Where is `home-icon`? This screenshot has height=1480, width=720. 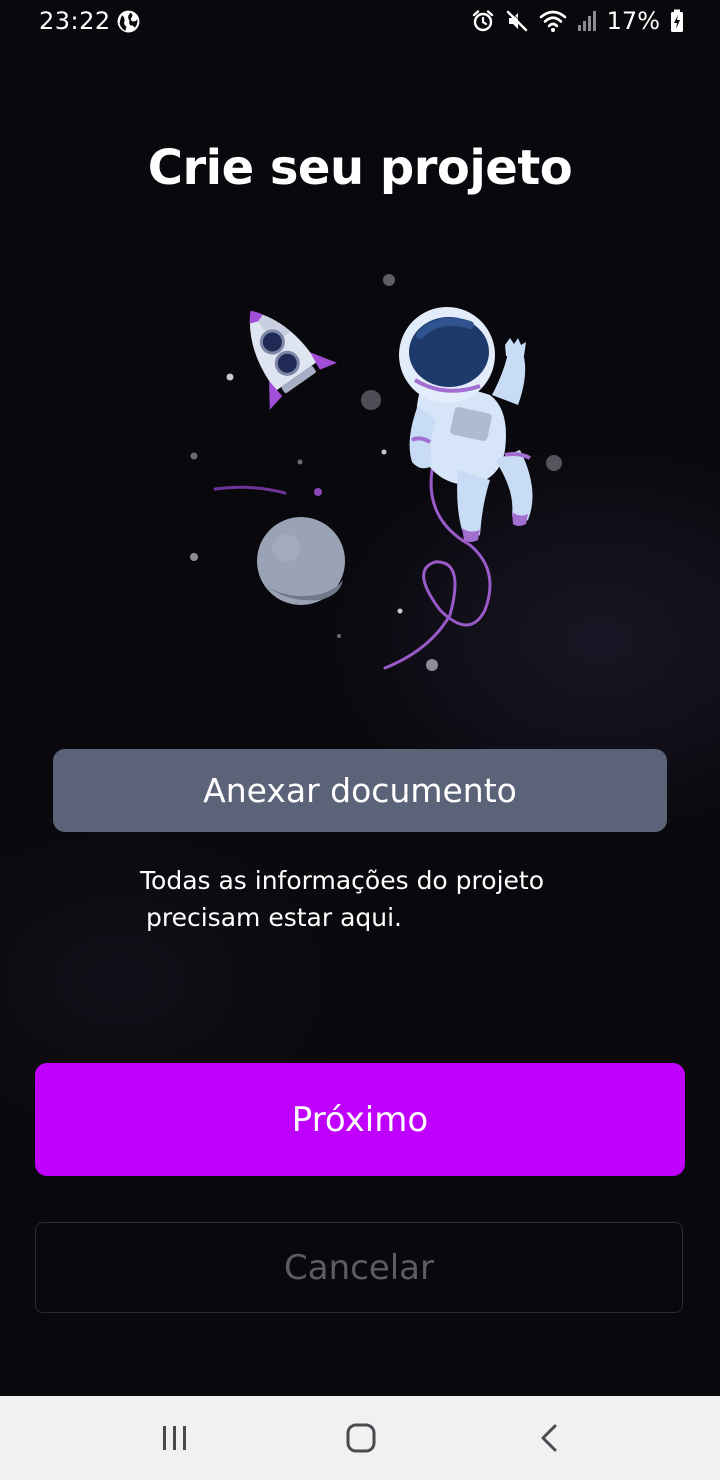 home-icon is located at coordinates (361, 1438).